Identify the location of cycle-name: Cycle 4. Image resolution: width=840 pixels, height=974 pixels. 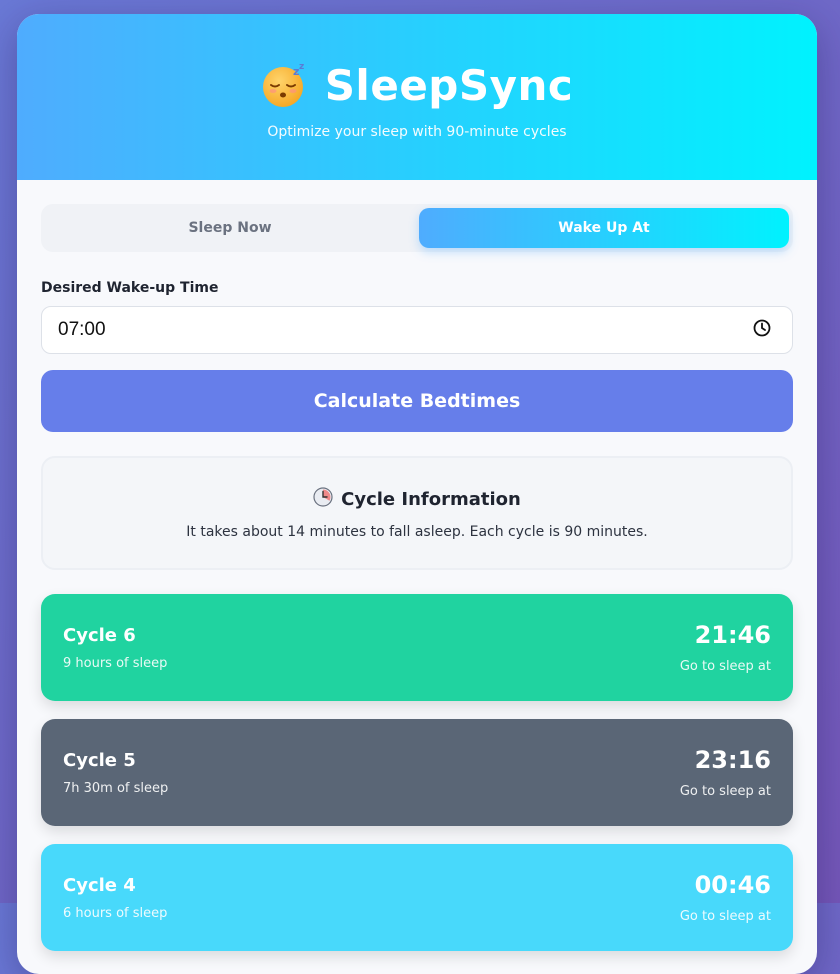
(99, 885).